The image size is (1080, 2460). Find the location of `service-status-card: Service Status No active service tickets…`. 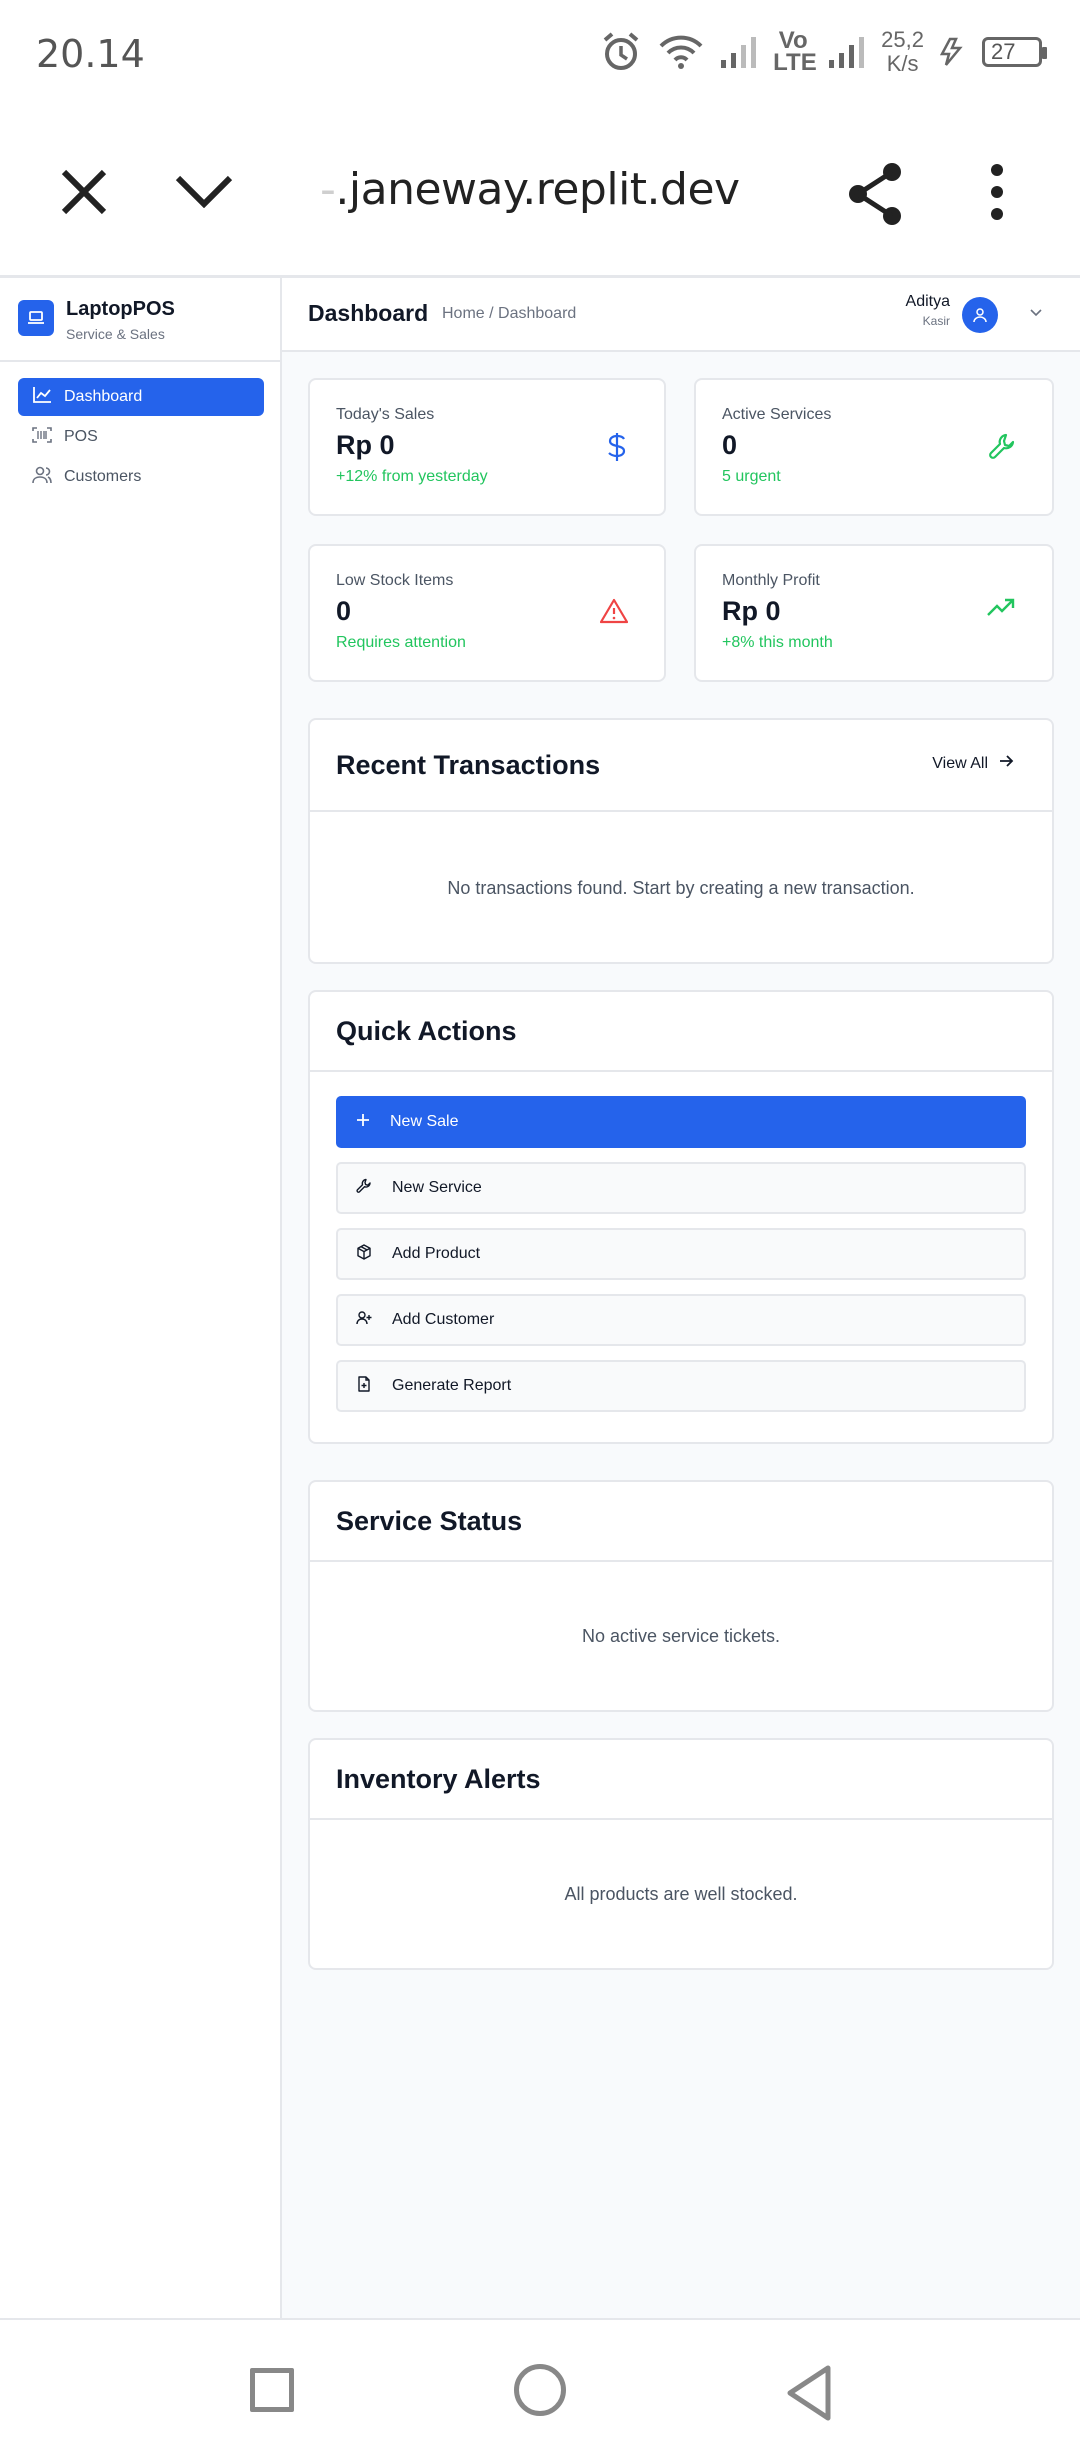

service-status-card: Service Status No active service tickets… is located at coordinates (681, 1596).